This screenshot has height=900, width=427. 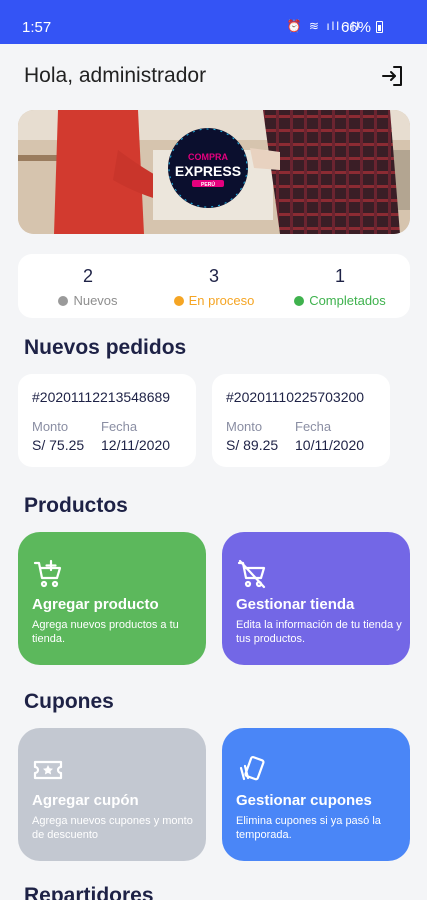 I want to click on stat-new-label: Nuevos, so click(x=95, y=300).